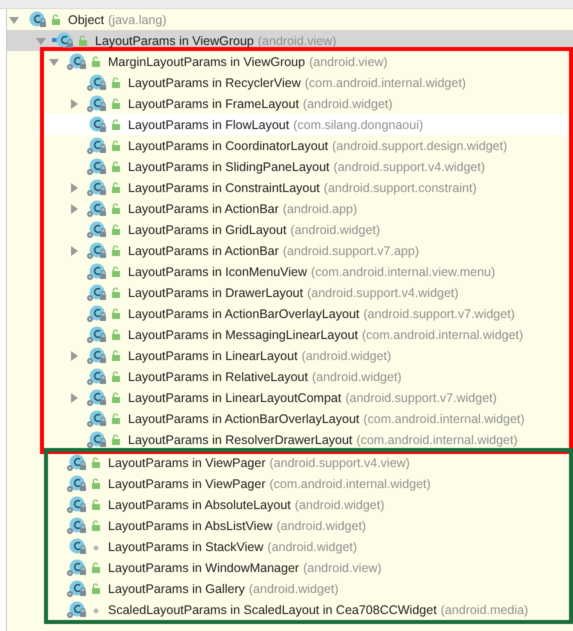  I want to click on tree-item: LayoutParams in FrameLayout (android.widget), so click(306, 103).